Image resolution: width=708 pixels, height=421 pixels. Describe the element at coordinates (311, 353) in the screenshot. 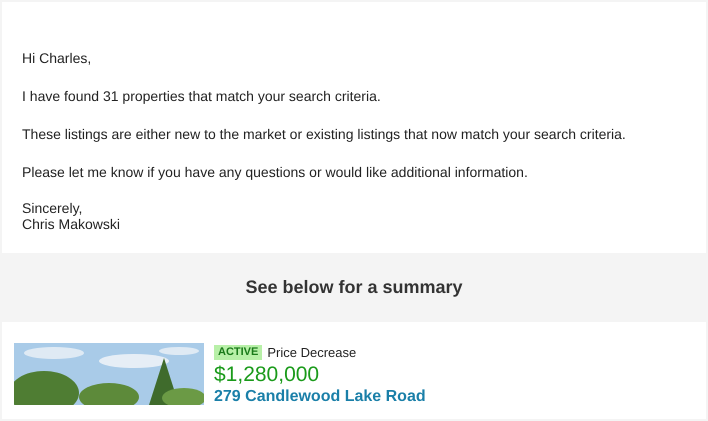

I see `listing-change: Price Decrease` at that location.